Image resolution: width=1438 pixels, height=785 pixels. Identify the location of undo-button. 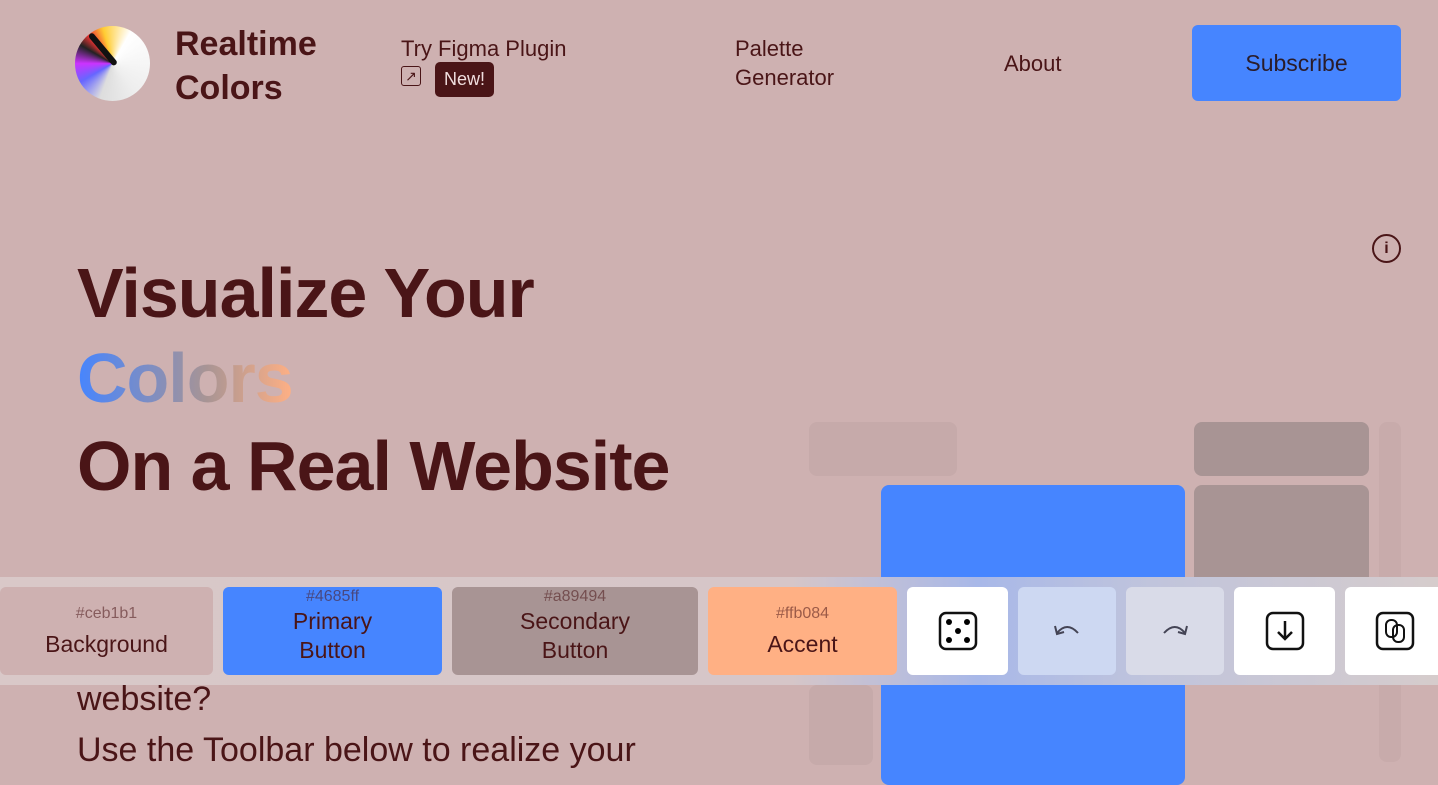
(1067, 631).